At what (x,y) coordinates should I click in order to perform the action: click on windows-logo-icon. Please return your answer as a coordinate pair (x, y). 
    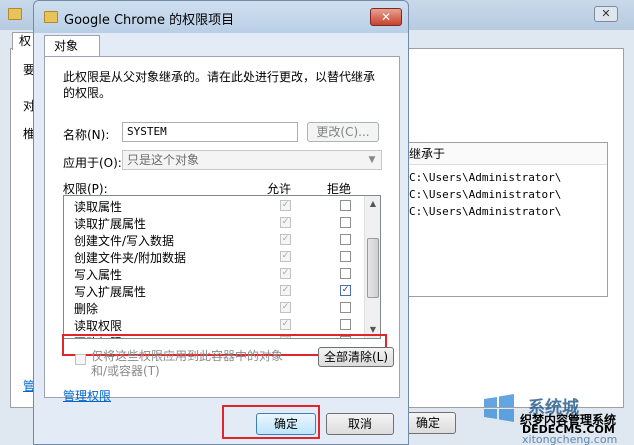
    Looking at the image, I should click on (499, 408).